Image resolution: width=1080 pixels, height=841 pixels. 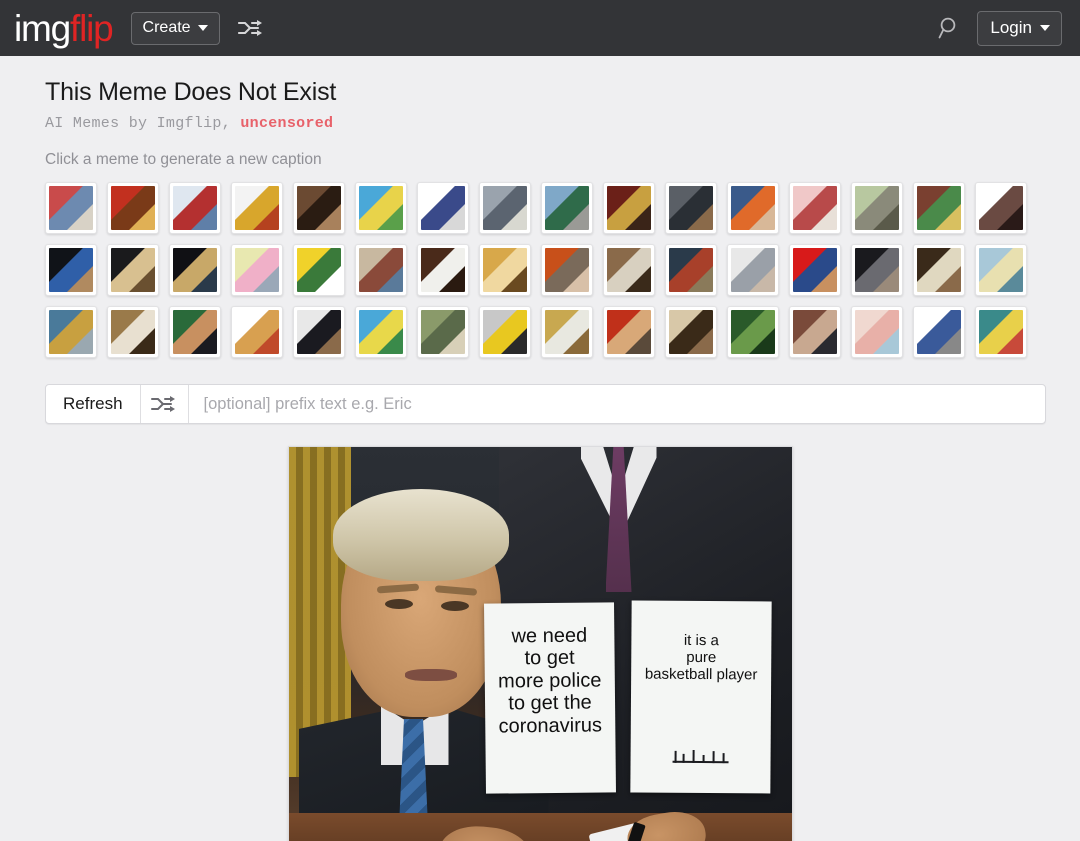 What do you see at coordinates (701, 657) in the screenshot?
I see `meme-right-caption-text: it is a pure basketball player` at bounding box center [701, 657].